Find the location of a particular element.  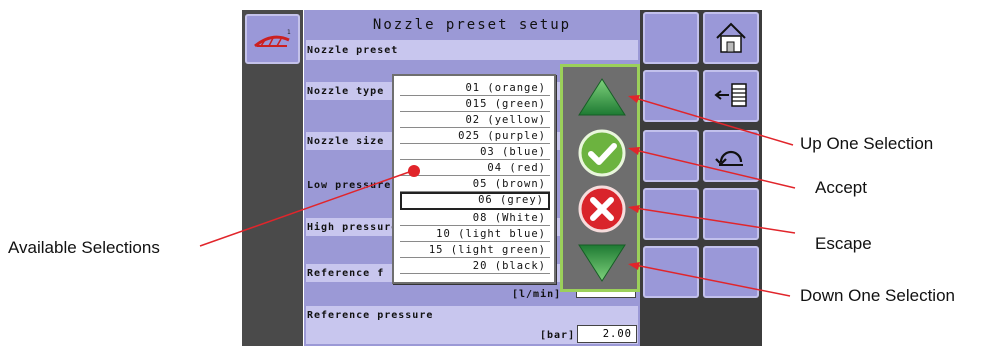

callout-up: Up One Selection is located at coordinates (867, 143).